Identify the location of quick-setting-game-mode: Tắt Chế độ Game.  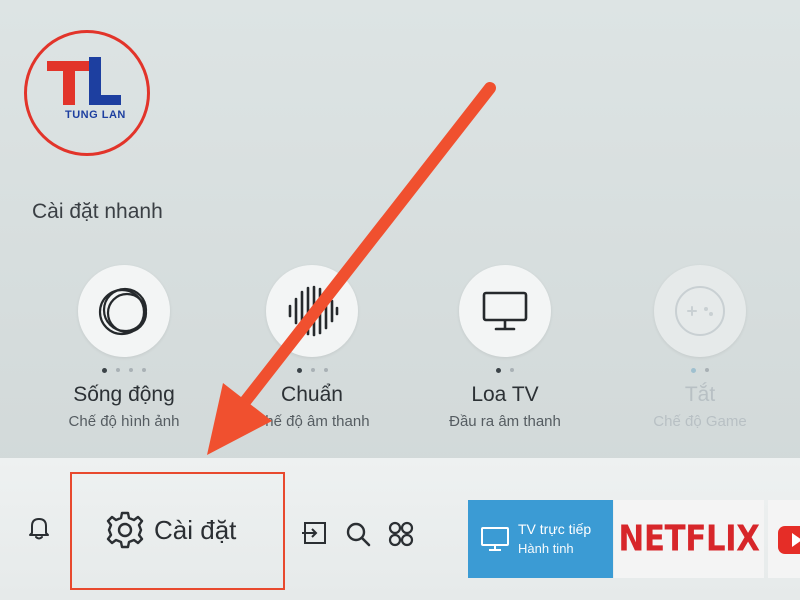
(700, 347).